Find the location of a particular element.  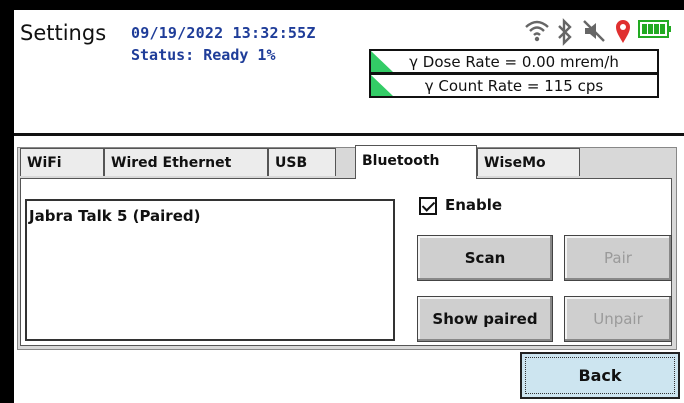

unpair-button: Unpair is located at coordinates (618, 319).